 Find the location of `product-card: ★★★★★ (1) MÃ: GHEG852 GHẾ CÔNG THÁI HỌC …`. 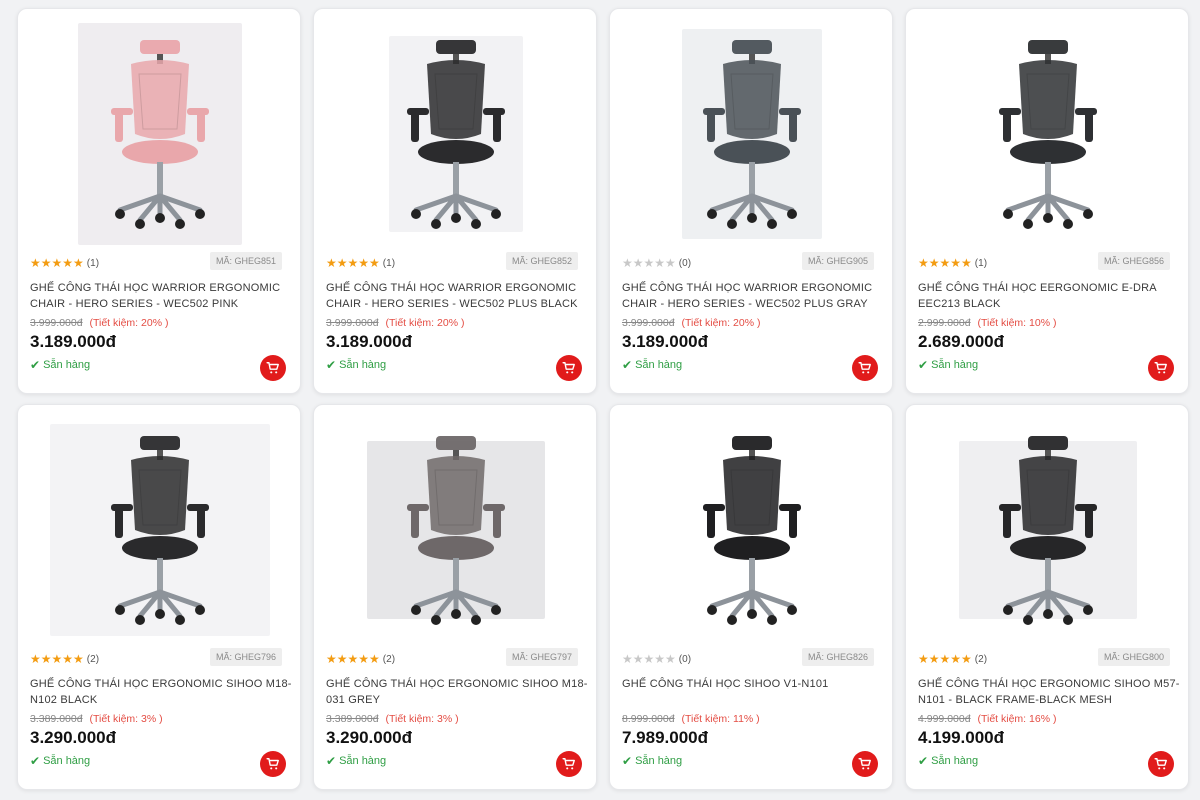

product-card: ★★★★★ (1) MÃ: GHEG852 GHẾ CÔNG THÁI HỌC … is located at coordinates (455, 201).